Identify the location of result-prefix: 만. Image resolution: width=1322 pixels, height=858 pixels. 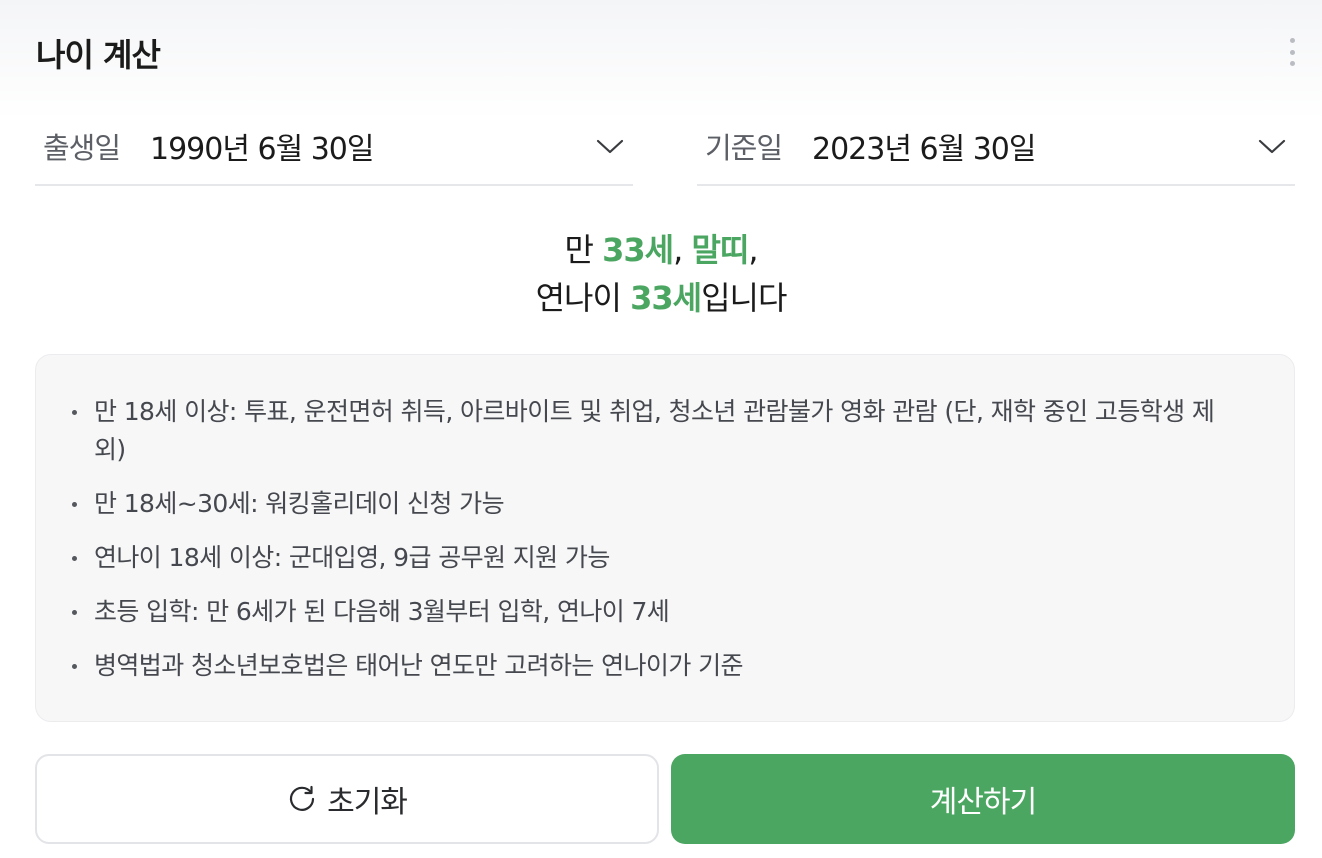
(583, 250).